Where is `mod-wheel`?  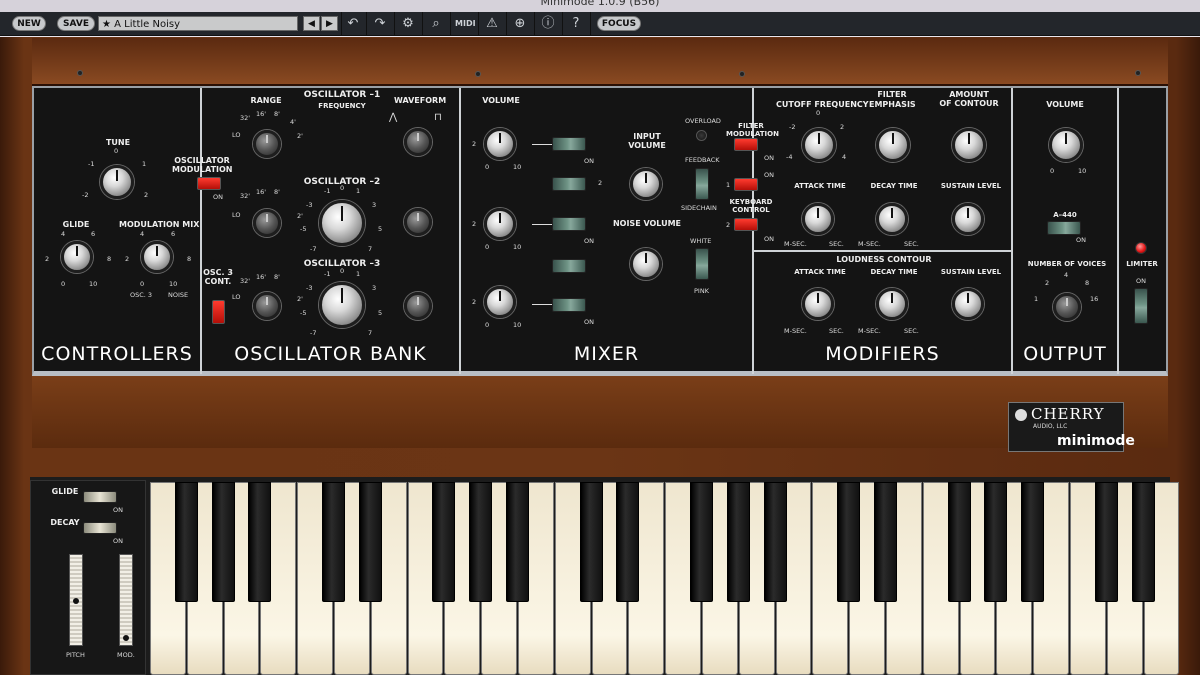
mod-wheel is located at coordinates (126, 600).